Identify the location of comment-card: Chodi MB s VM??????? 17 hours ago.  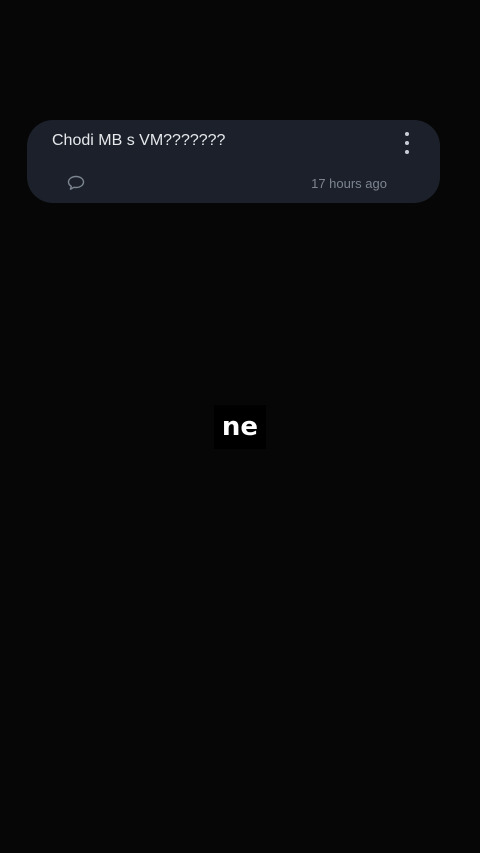
(233, 161).